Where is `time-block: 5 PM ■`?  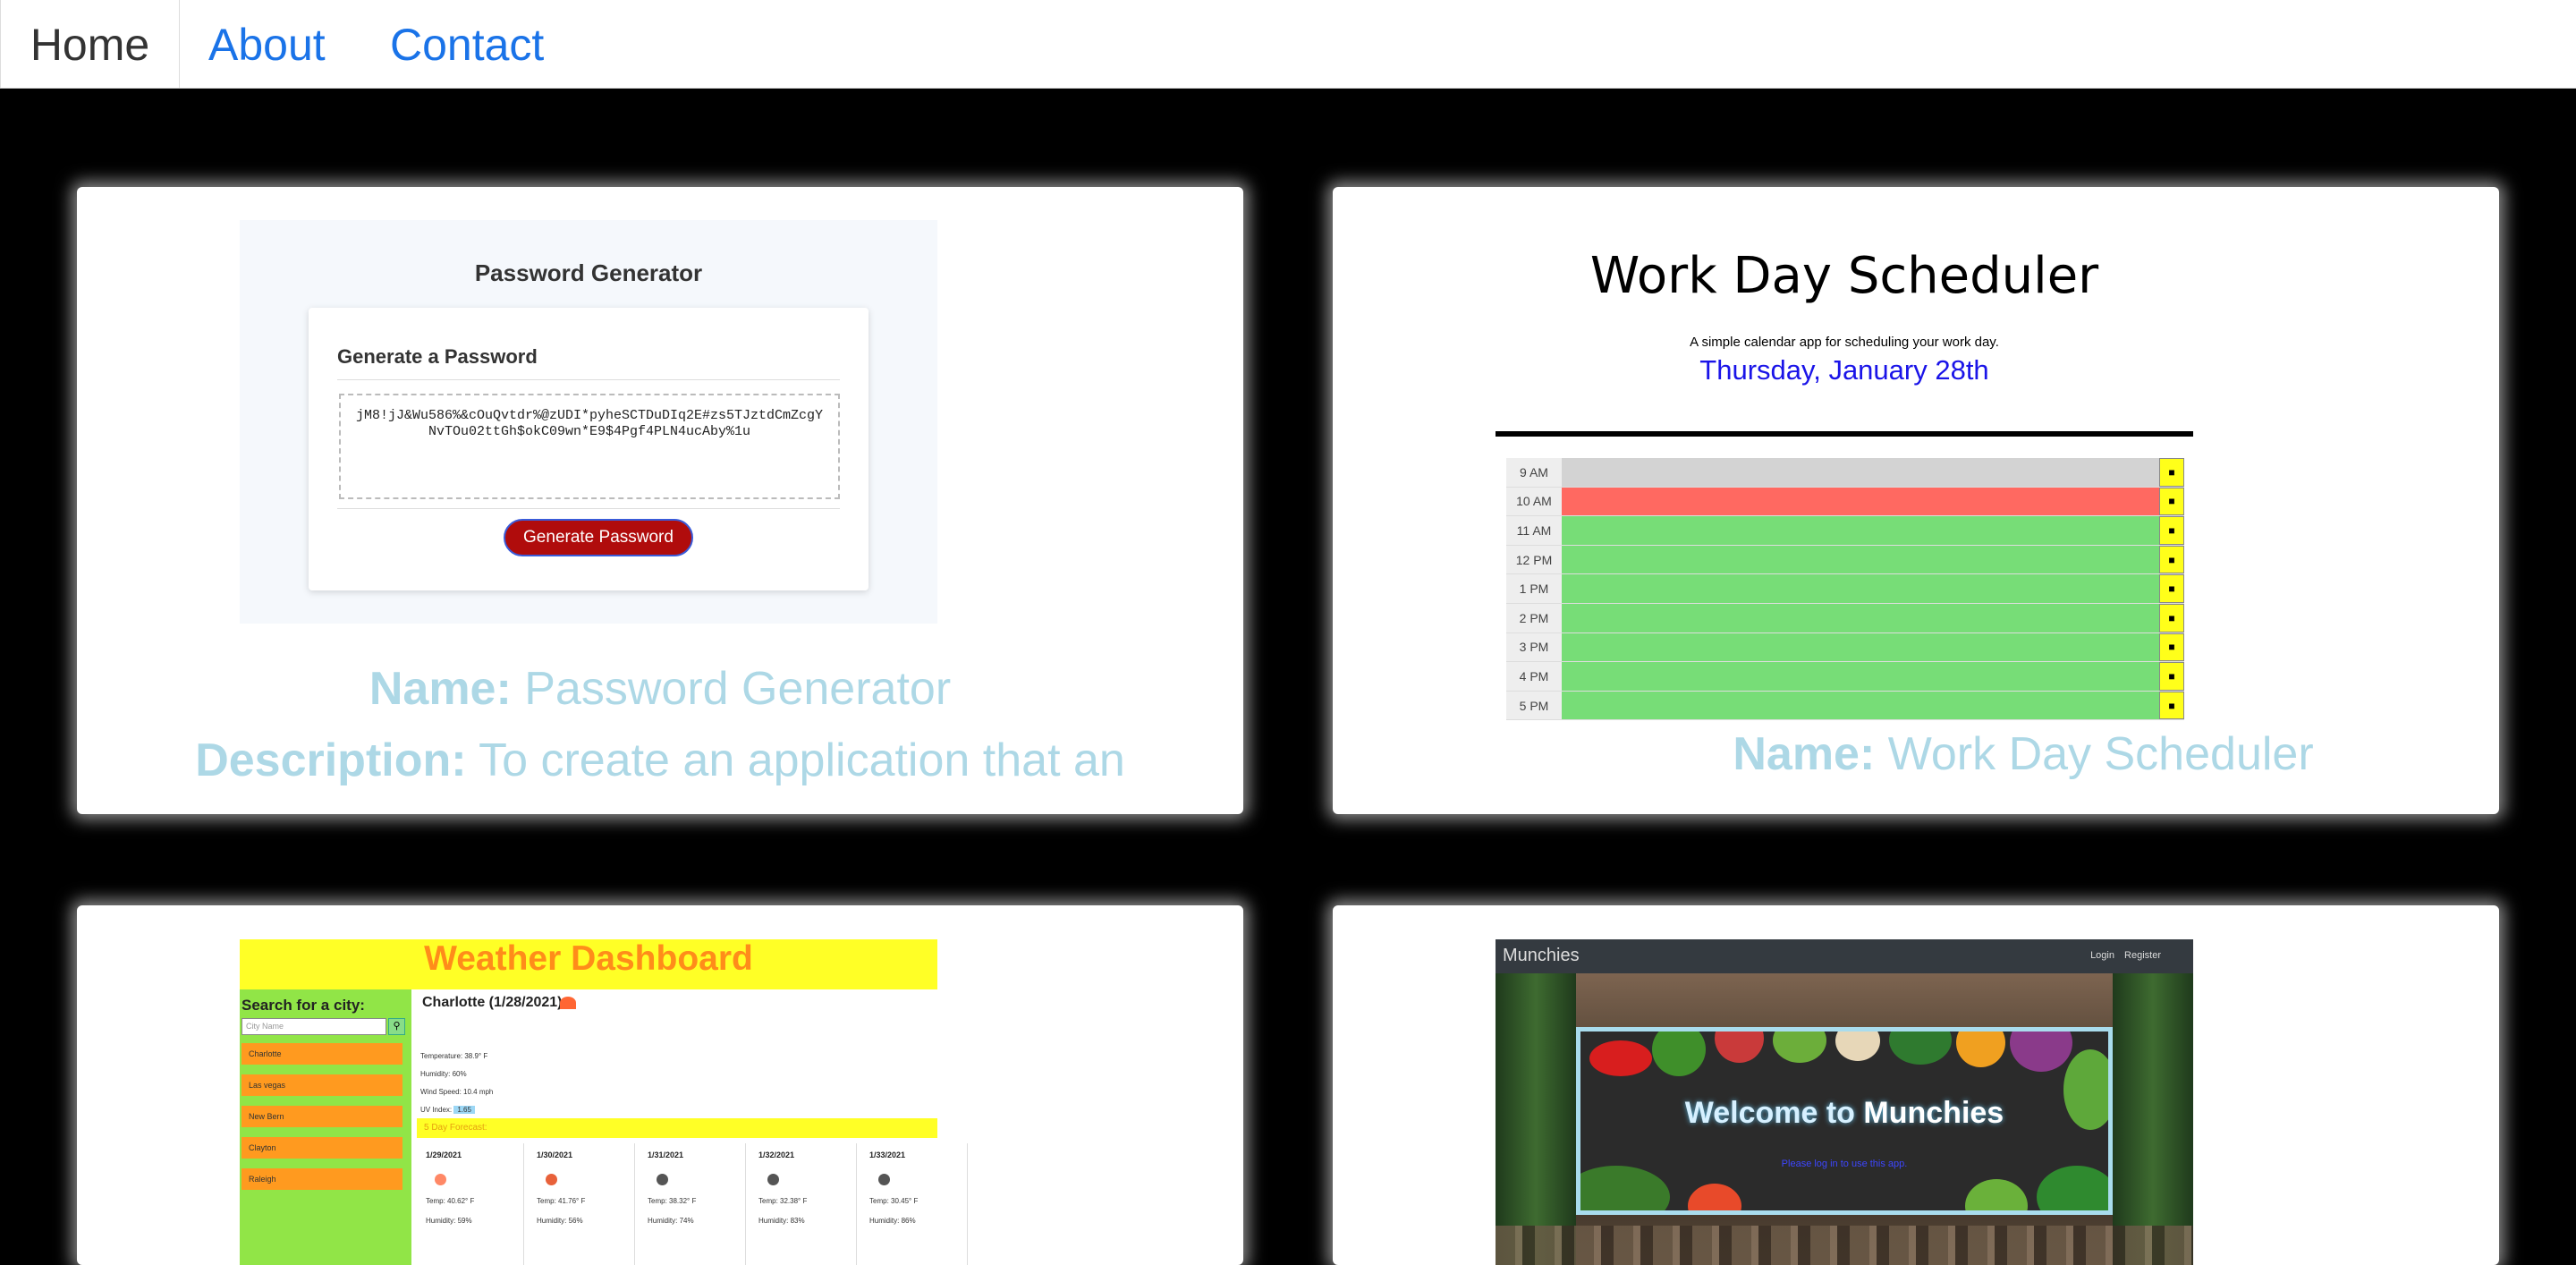
time-block: 5 PM ■ is located at coordinates (1845, 706).